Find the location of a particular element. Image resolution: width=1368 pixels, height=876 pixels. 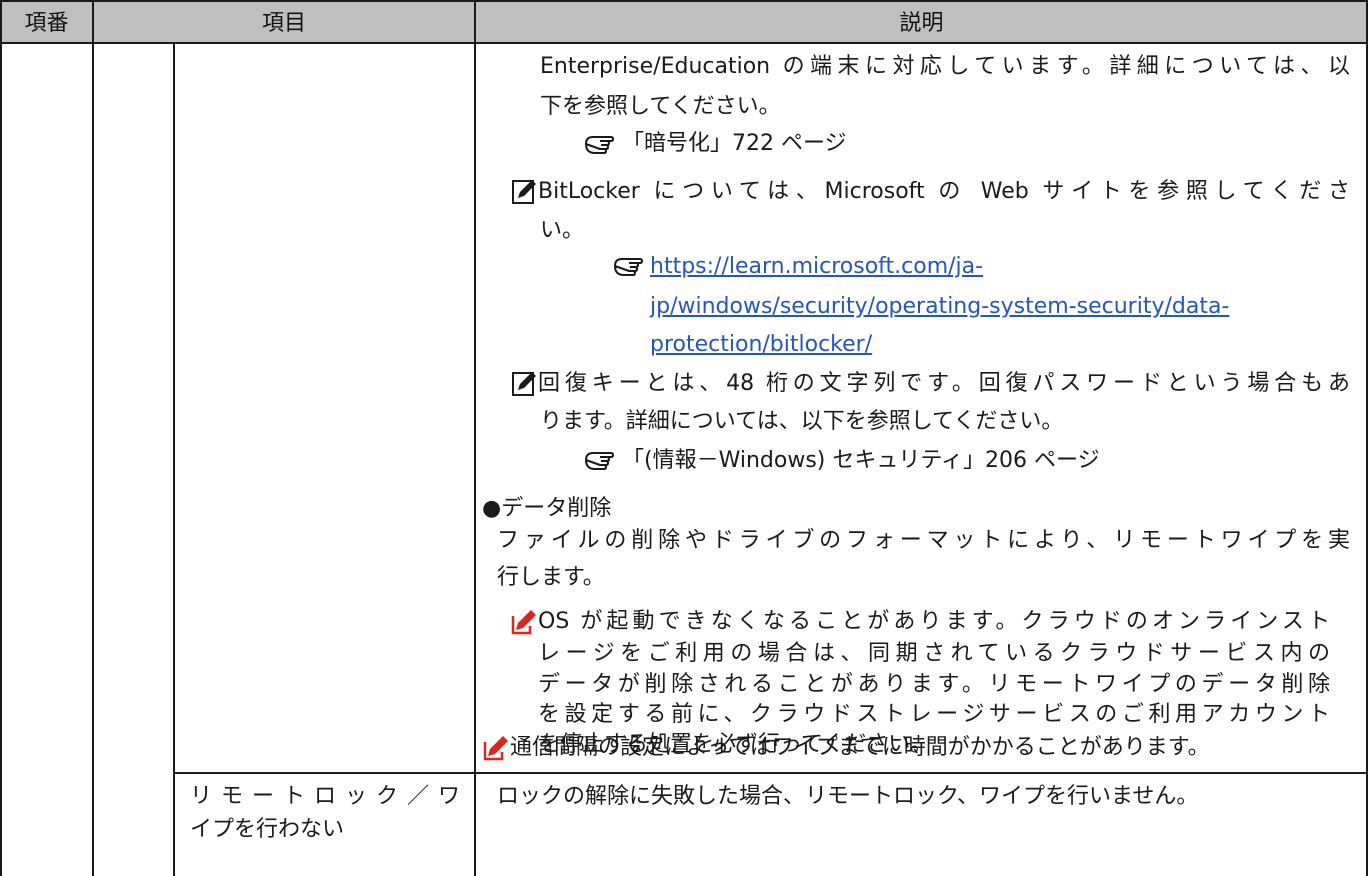

desc-line: 下を参照してください。 is located at coordinates (660, 106).